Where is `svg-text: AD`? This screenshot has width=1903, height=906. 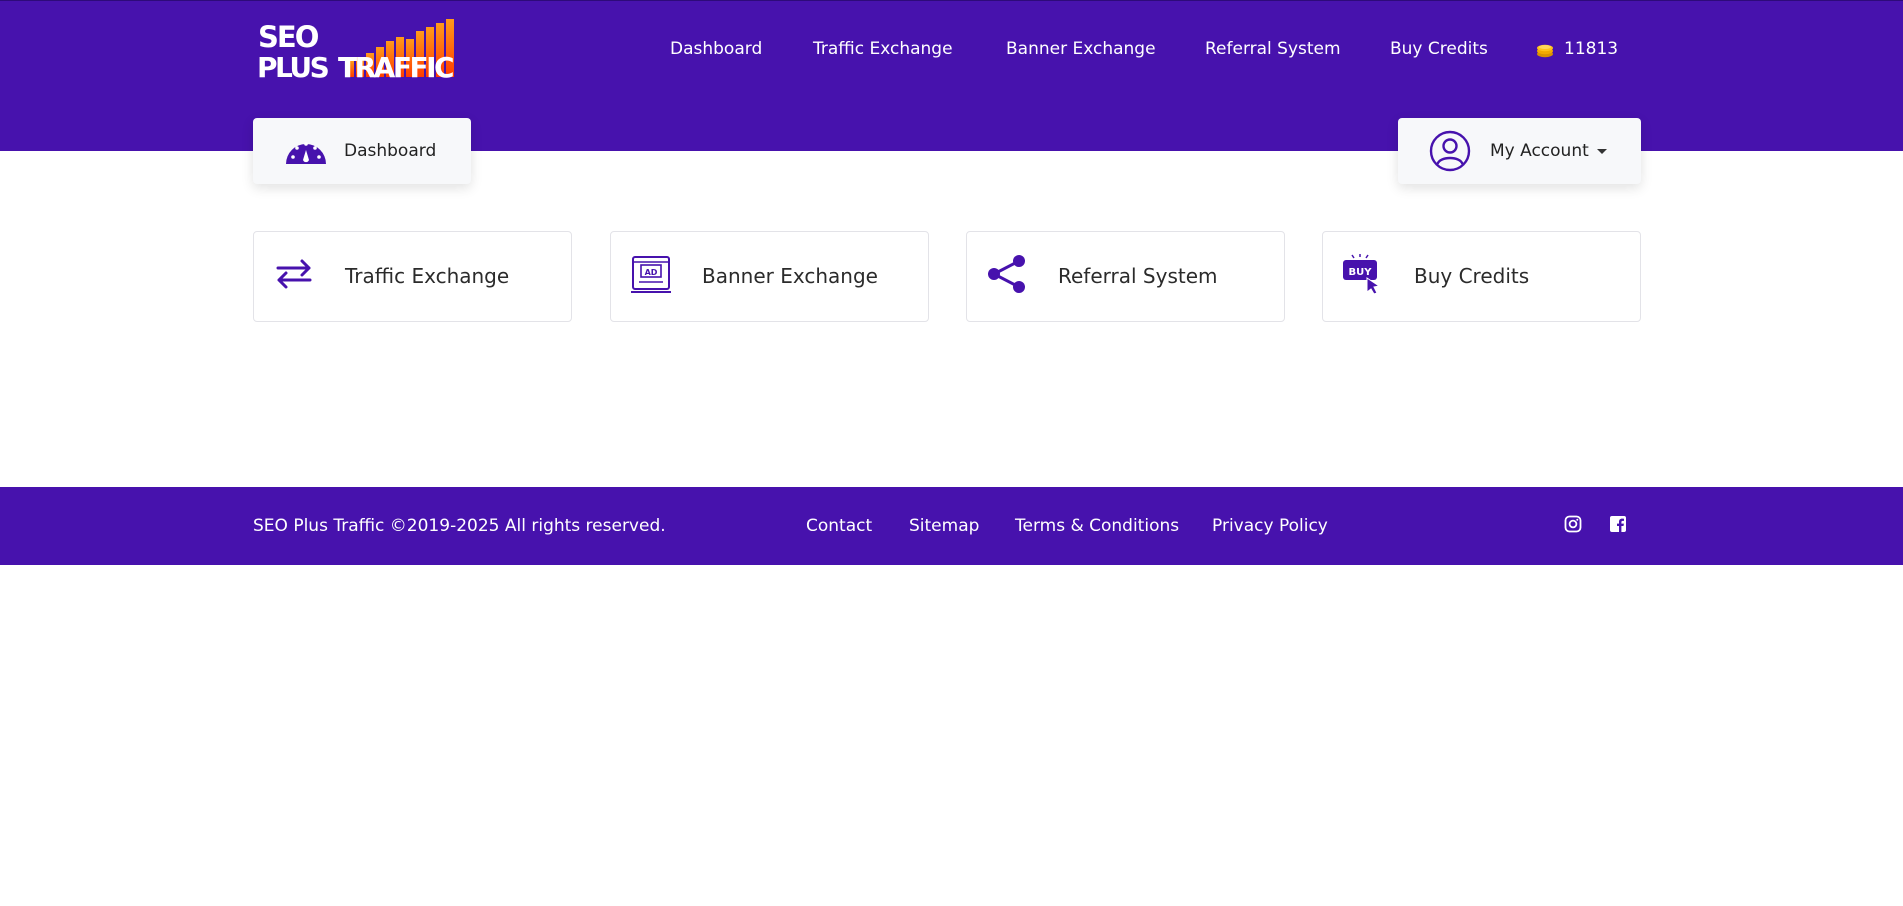 svg-text: AD is located at coordinates (651, 272).